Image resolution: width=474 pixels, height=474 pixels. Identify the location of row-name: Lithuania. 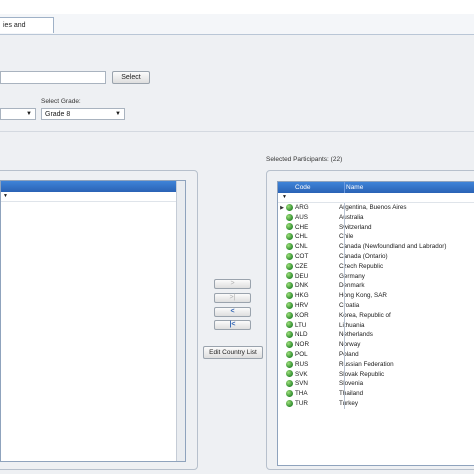
(352, 325).